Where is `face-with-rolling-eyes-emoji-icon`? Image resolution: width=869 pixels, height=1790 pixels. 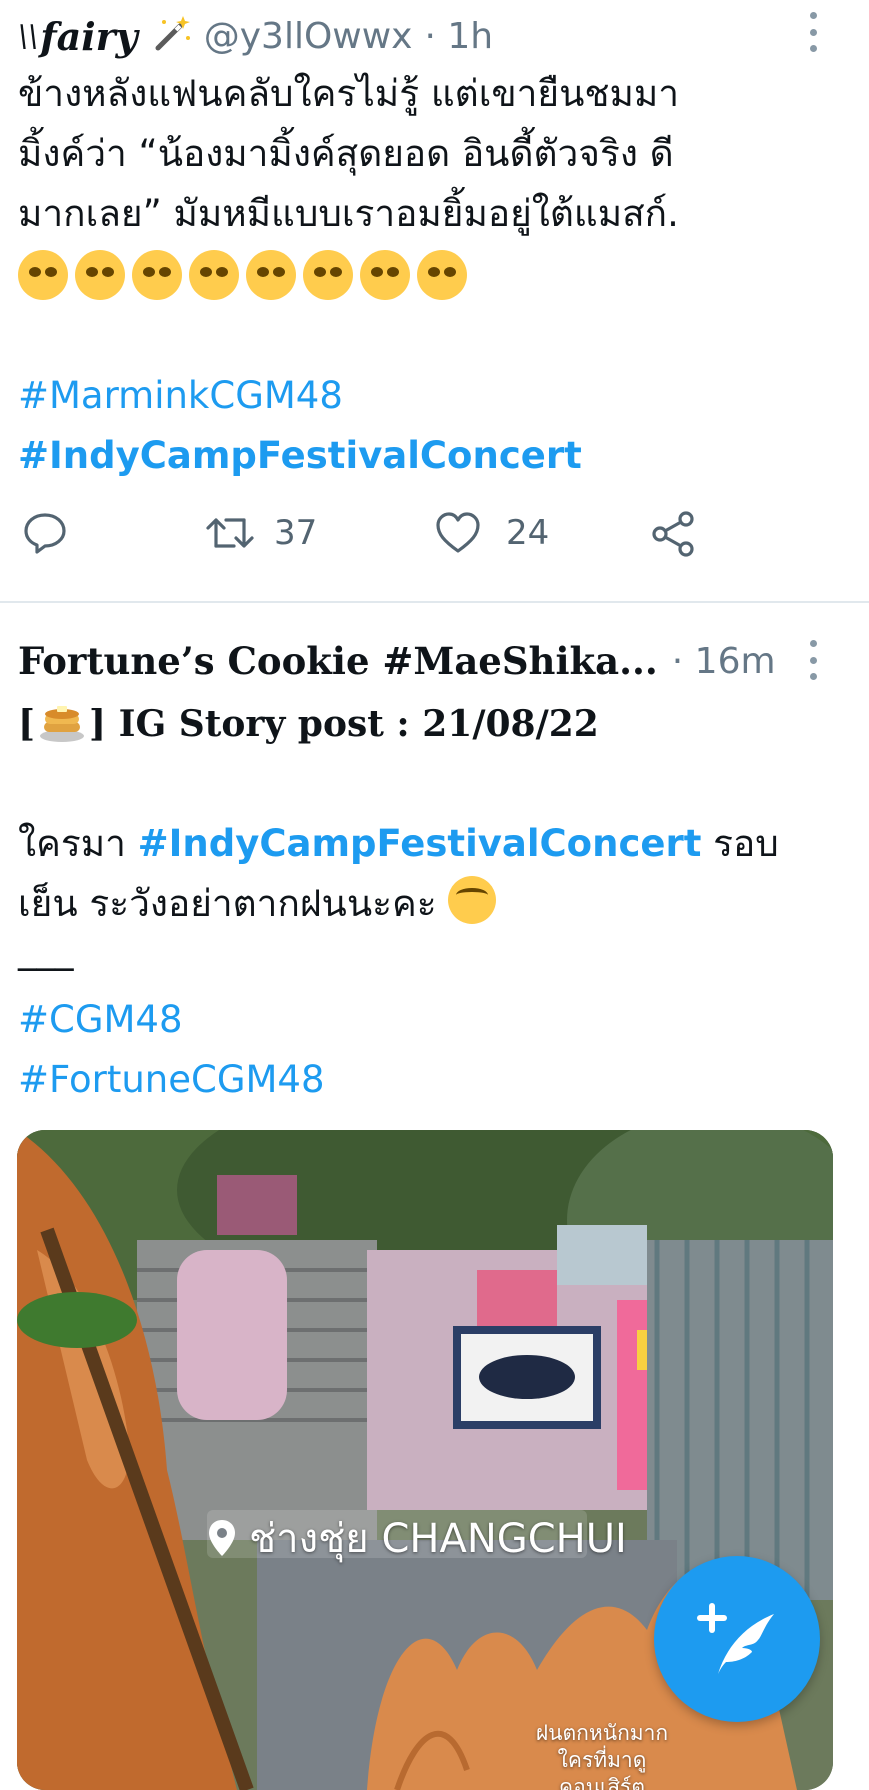 face-with-rolling-eyes-emoji-icon is located at coordinates (472, 900).